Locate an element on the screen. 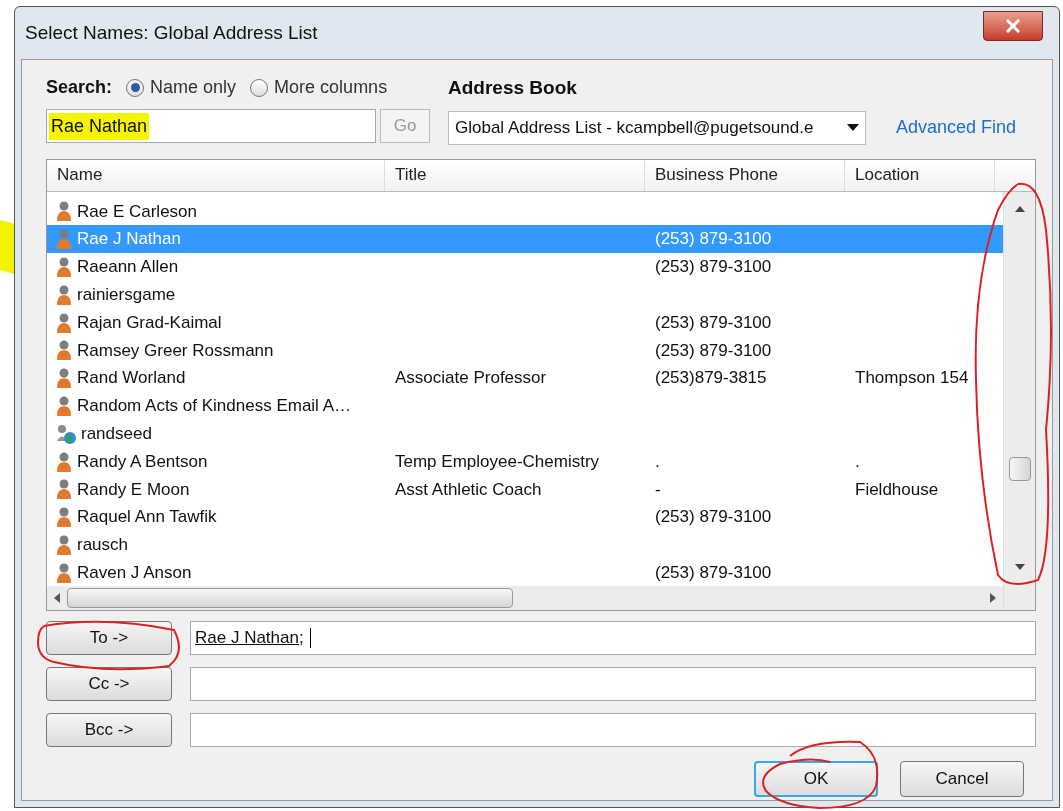 The height and width of the screenshot is (811, 1063). recipient-button: Cc -> is located at coordinates (109, 683).